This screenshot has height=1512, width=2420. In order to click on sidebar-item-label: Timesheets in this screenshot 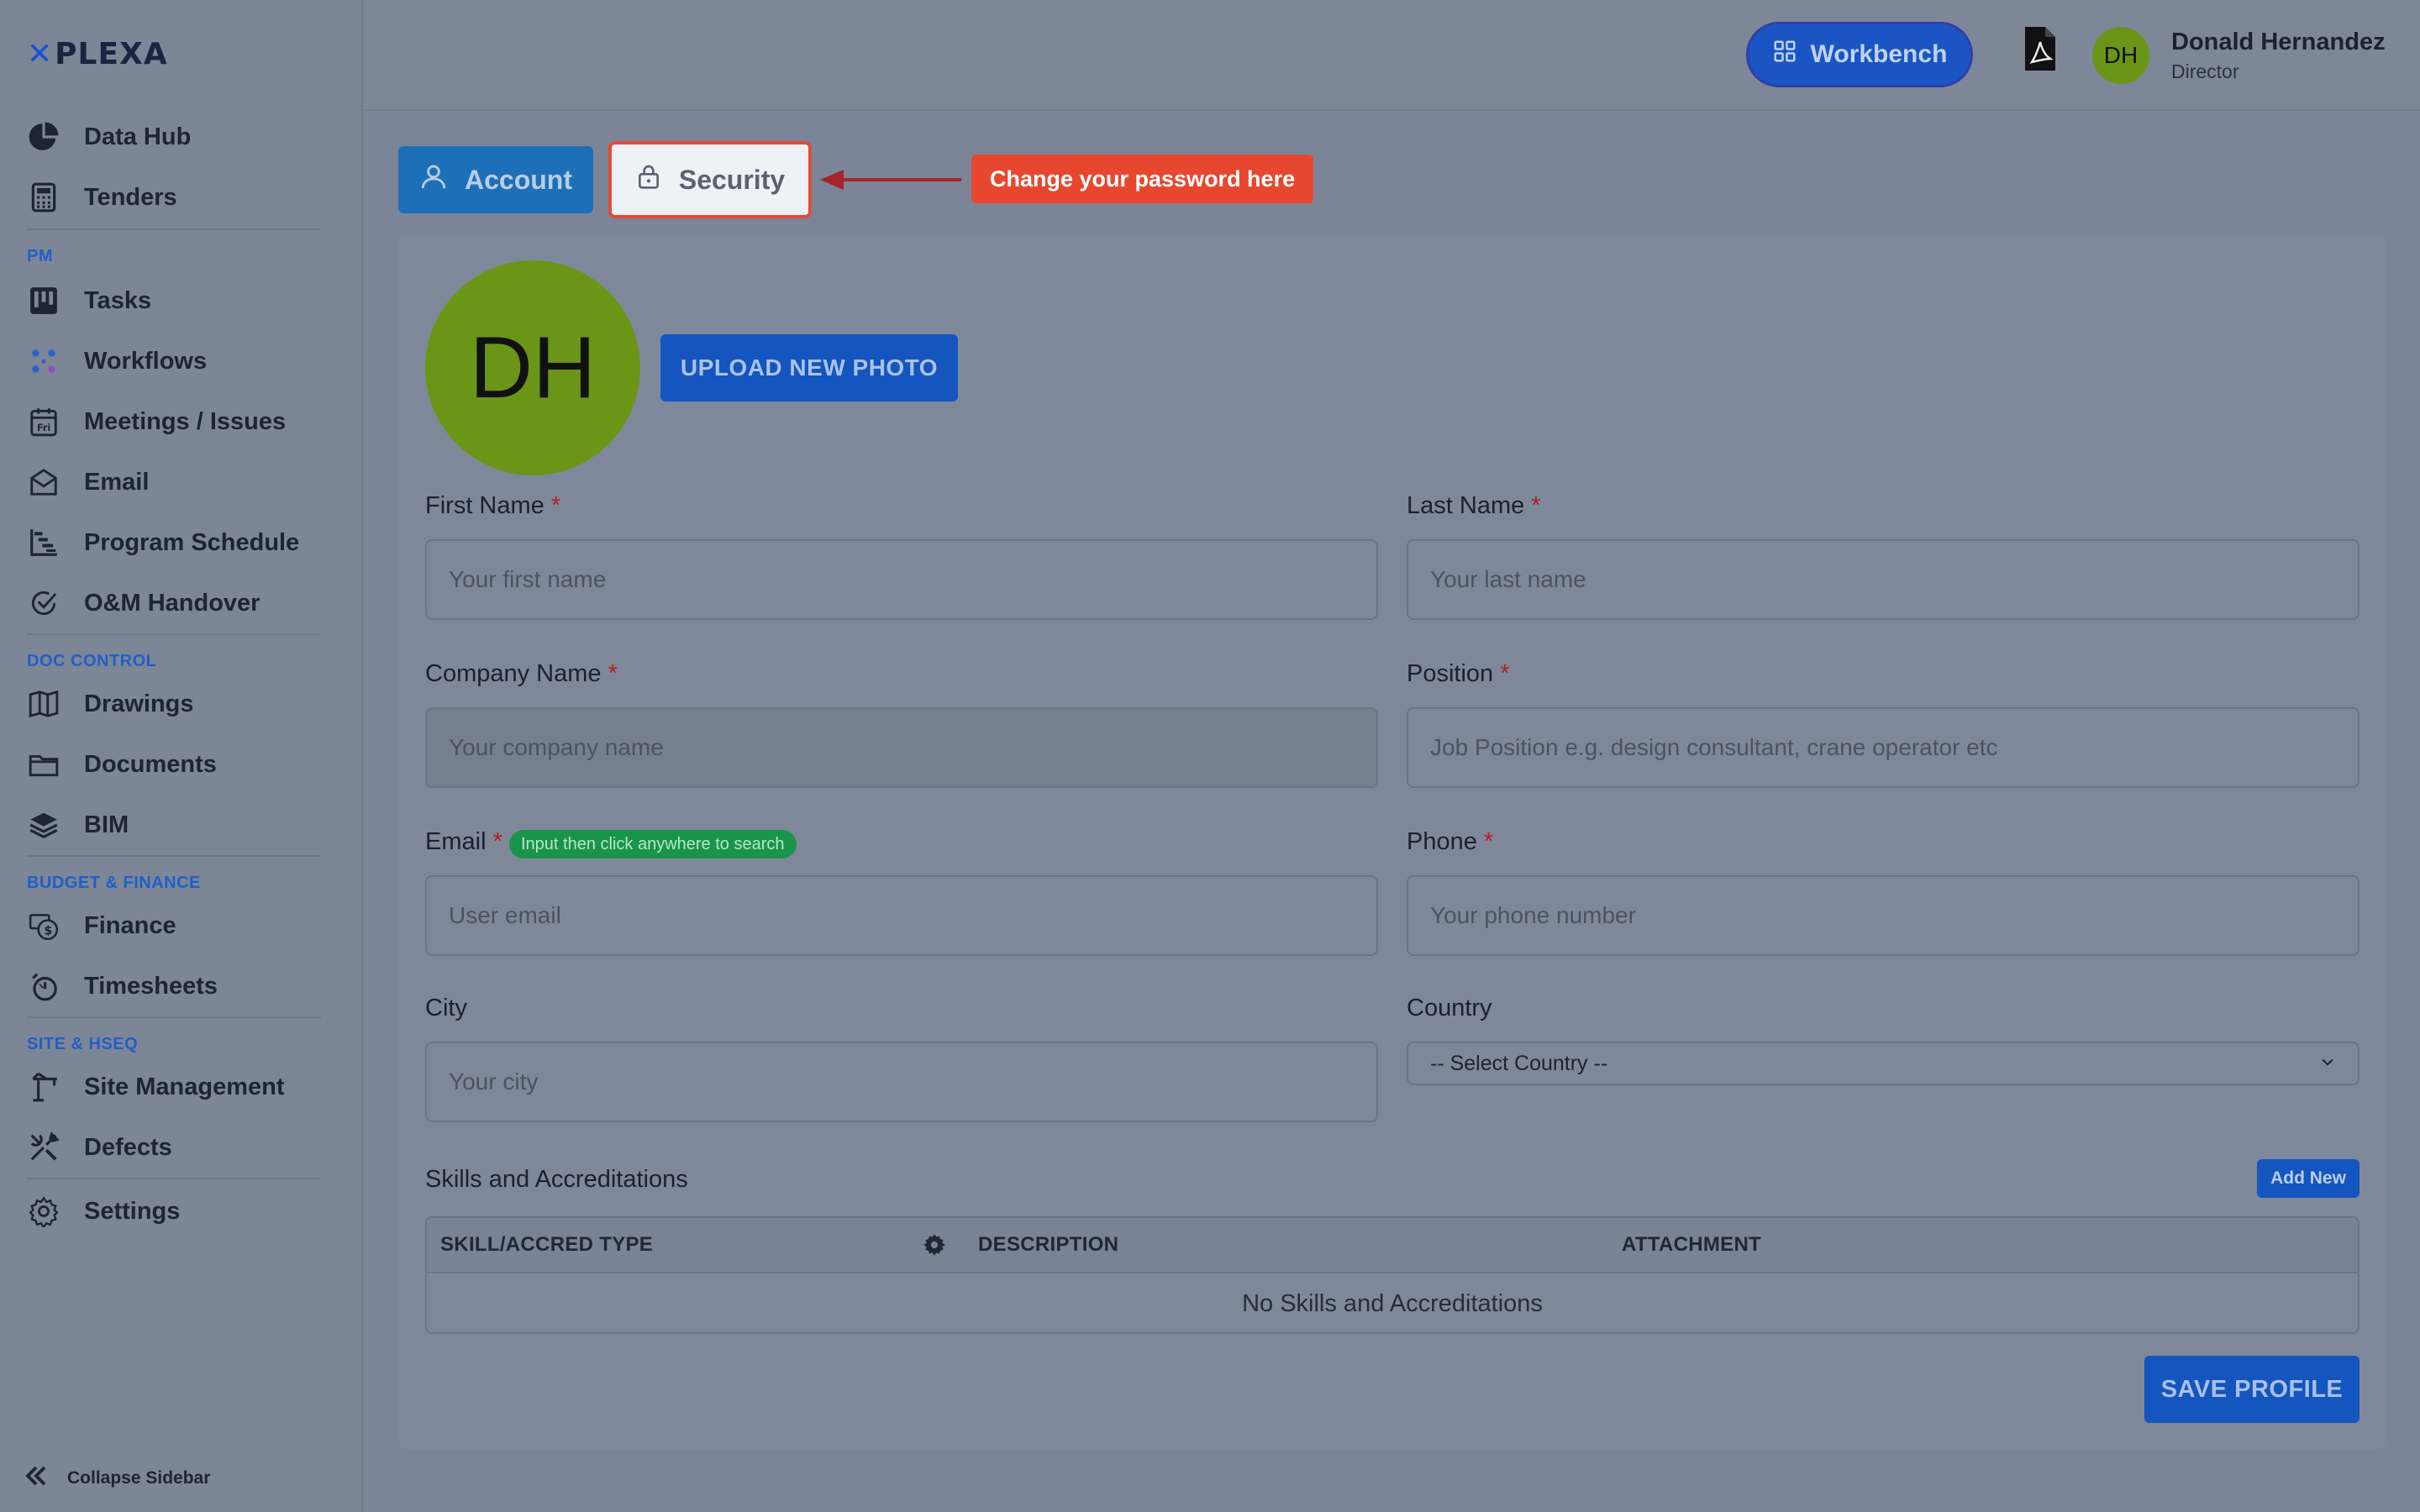, I will do `click(151, 986)`.